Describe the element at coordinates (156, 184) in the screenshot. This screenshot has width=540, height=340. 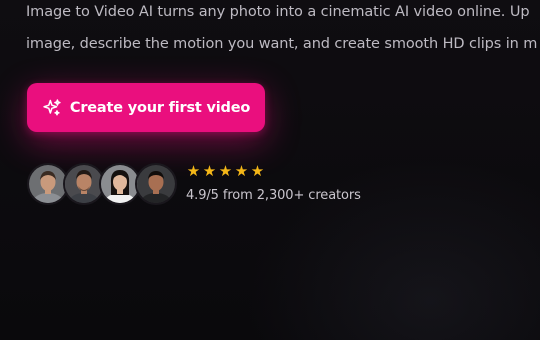
I see `avatar` at that location.